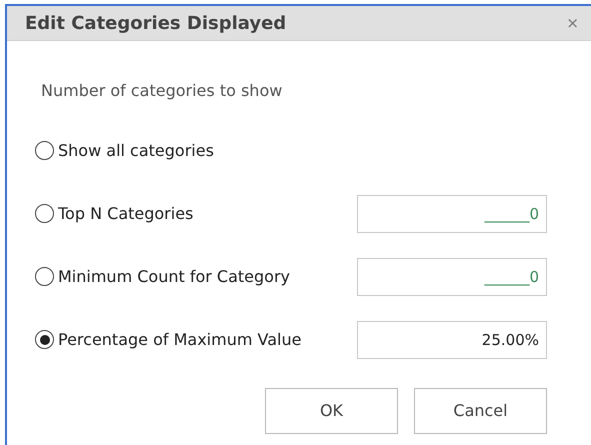 Image resolution: width=591 pixels, height=445 pixels. Describe the element at coordinates (126, 213) in the screenshot. I see `option-label: Top N Categories` at that location.